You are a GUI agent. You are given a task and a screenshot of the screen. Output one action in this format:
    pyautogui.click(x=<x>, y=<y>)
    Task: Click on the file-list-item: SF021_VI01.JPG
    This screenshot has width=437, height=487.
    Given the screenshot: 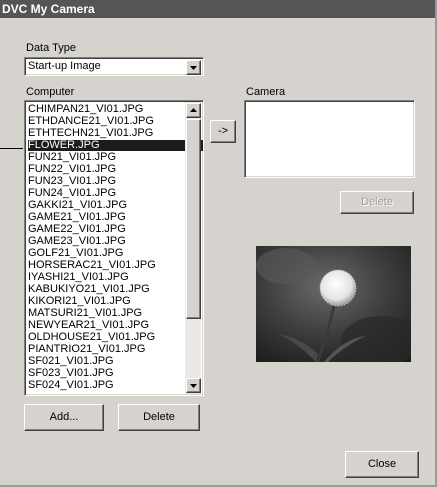 What is the action you would take?
    pyautogui.click(x=115, y=361)
    